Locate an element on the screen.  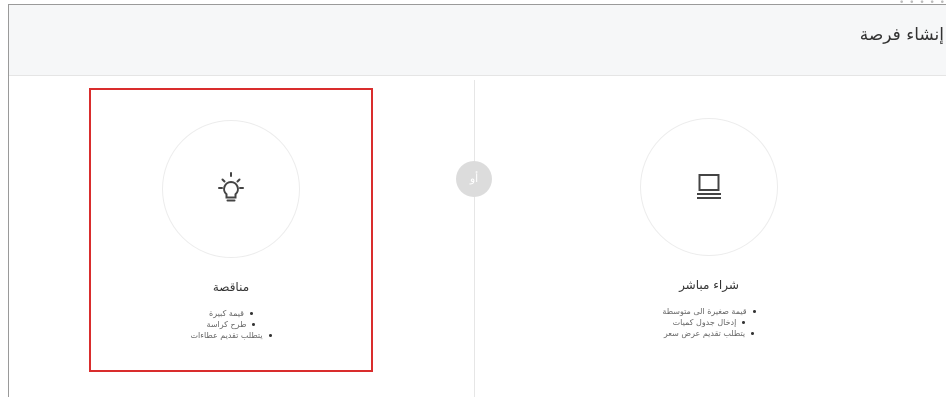
list-item: يتطلب تقديم عطاءات is located at coordinates (231, 335).